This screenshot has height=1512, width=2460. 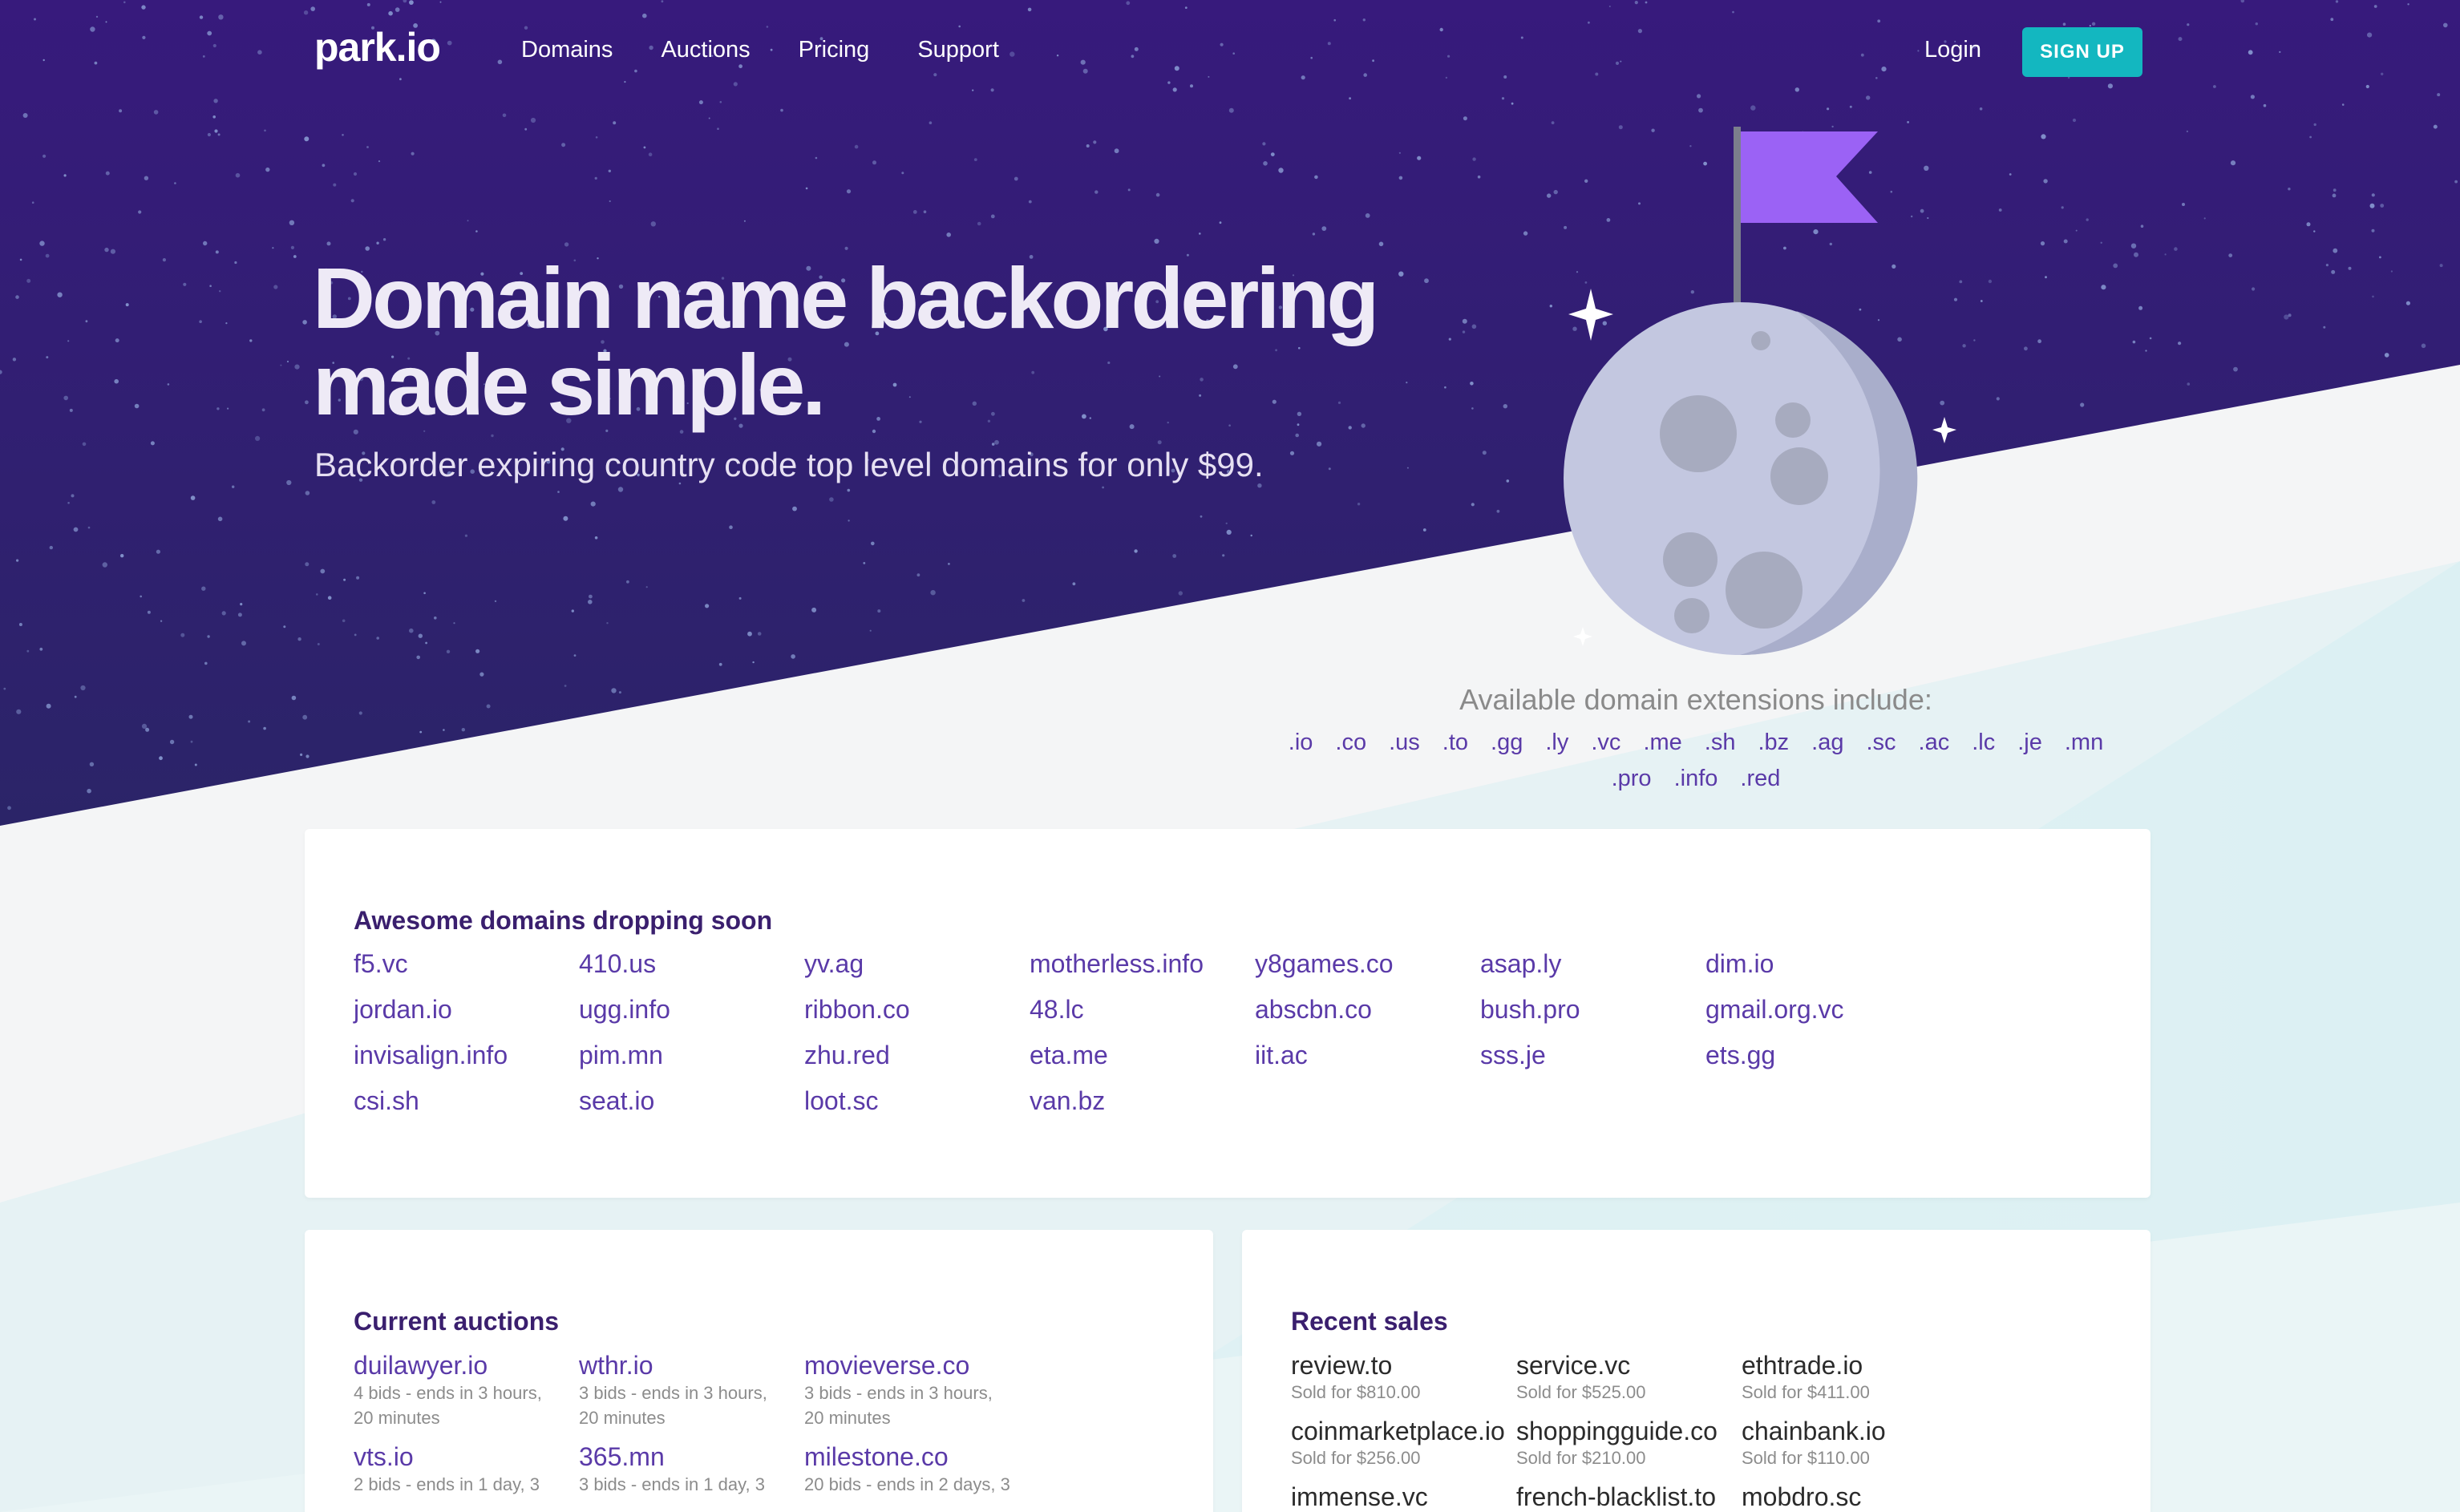 I want to click on auction-bid-info: 20 bids - ends in 2 days, 3, so click(x=907, y=1484).